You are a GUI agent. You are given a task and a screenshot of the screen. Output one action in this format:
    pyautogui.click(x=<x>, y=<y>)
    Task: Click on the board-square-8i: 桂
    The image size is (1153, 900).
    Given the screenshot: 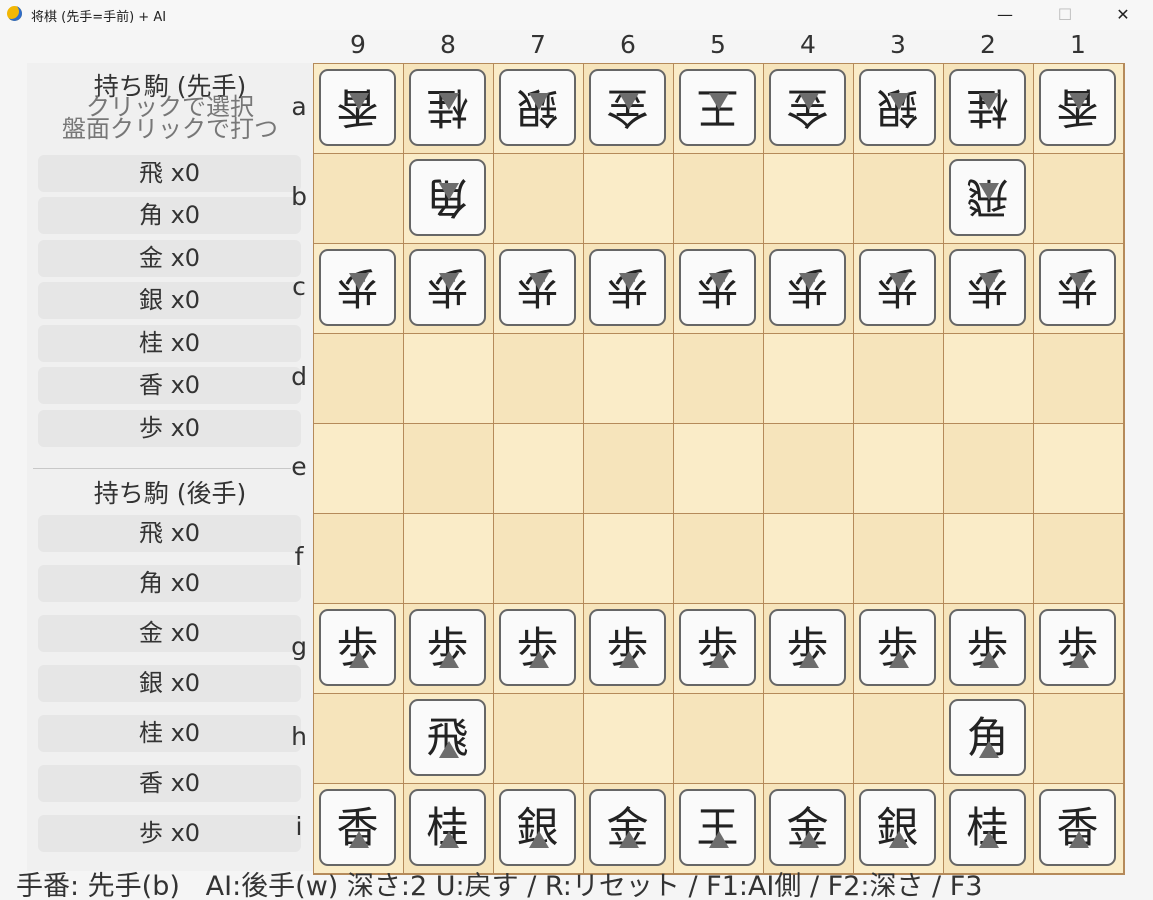 What is the action you would take?
    pyautogui.click(x=449, y=829)
    